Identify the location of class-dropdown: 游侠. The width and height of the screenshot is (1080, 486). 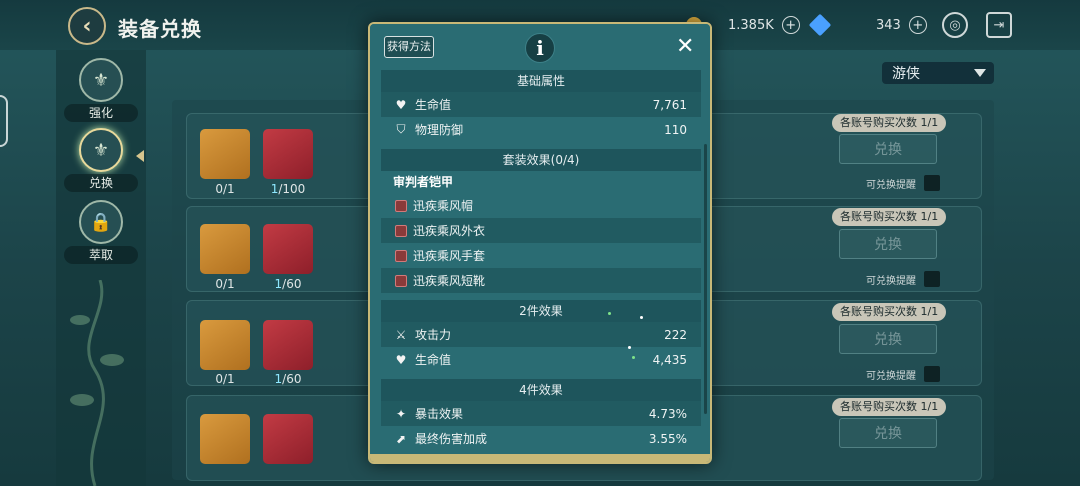
(938, 73).